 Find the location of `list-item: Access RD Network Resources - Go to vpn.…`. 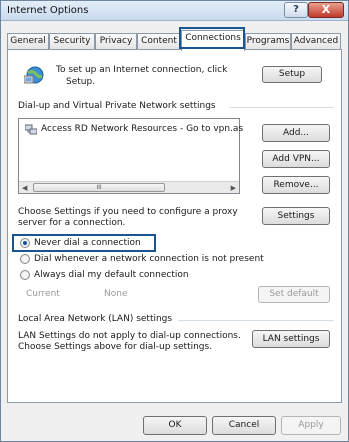

list-item: Access RD Network Resources - Go to vpn.… is located at coordinates (142, 129).